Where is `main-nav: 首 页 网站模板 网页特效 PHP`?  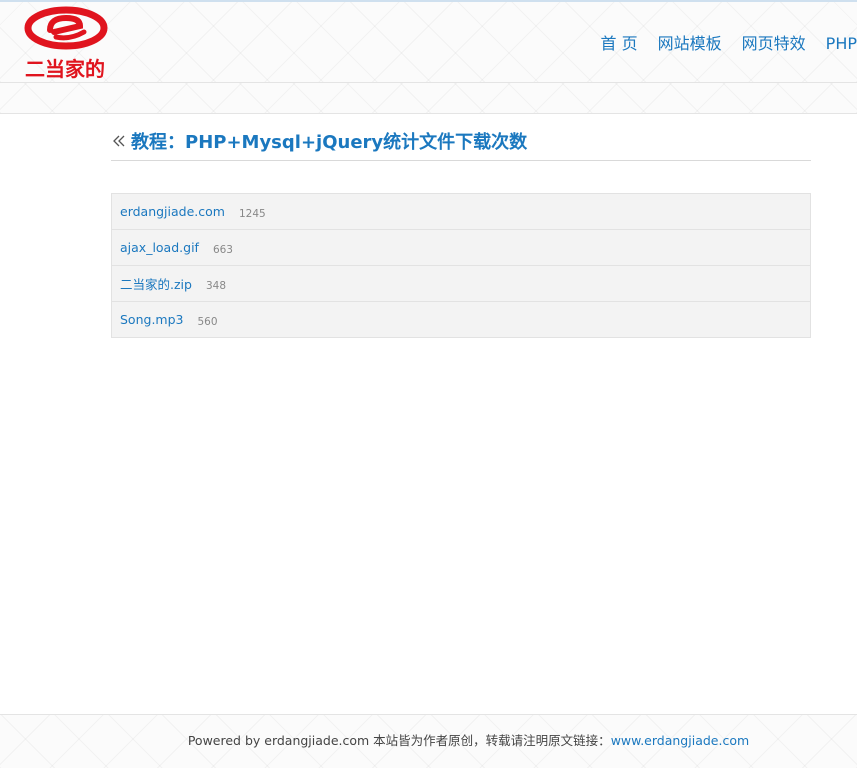 main-nav: 首 页 网站模板 网页特效 PHP is located at coordinates (719, 44).